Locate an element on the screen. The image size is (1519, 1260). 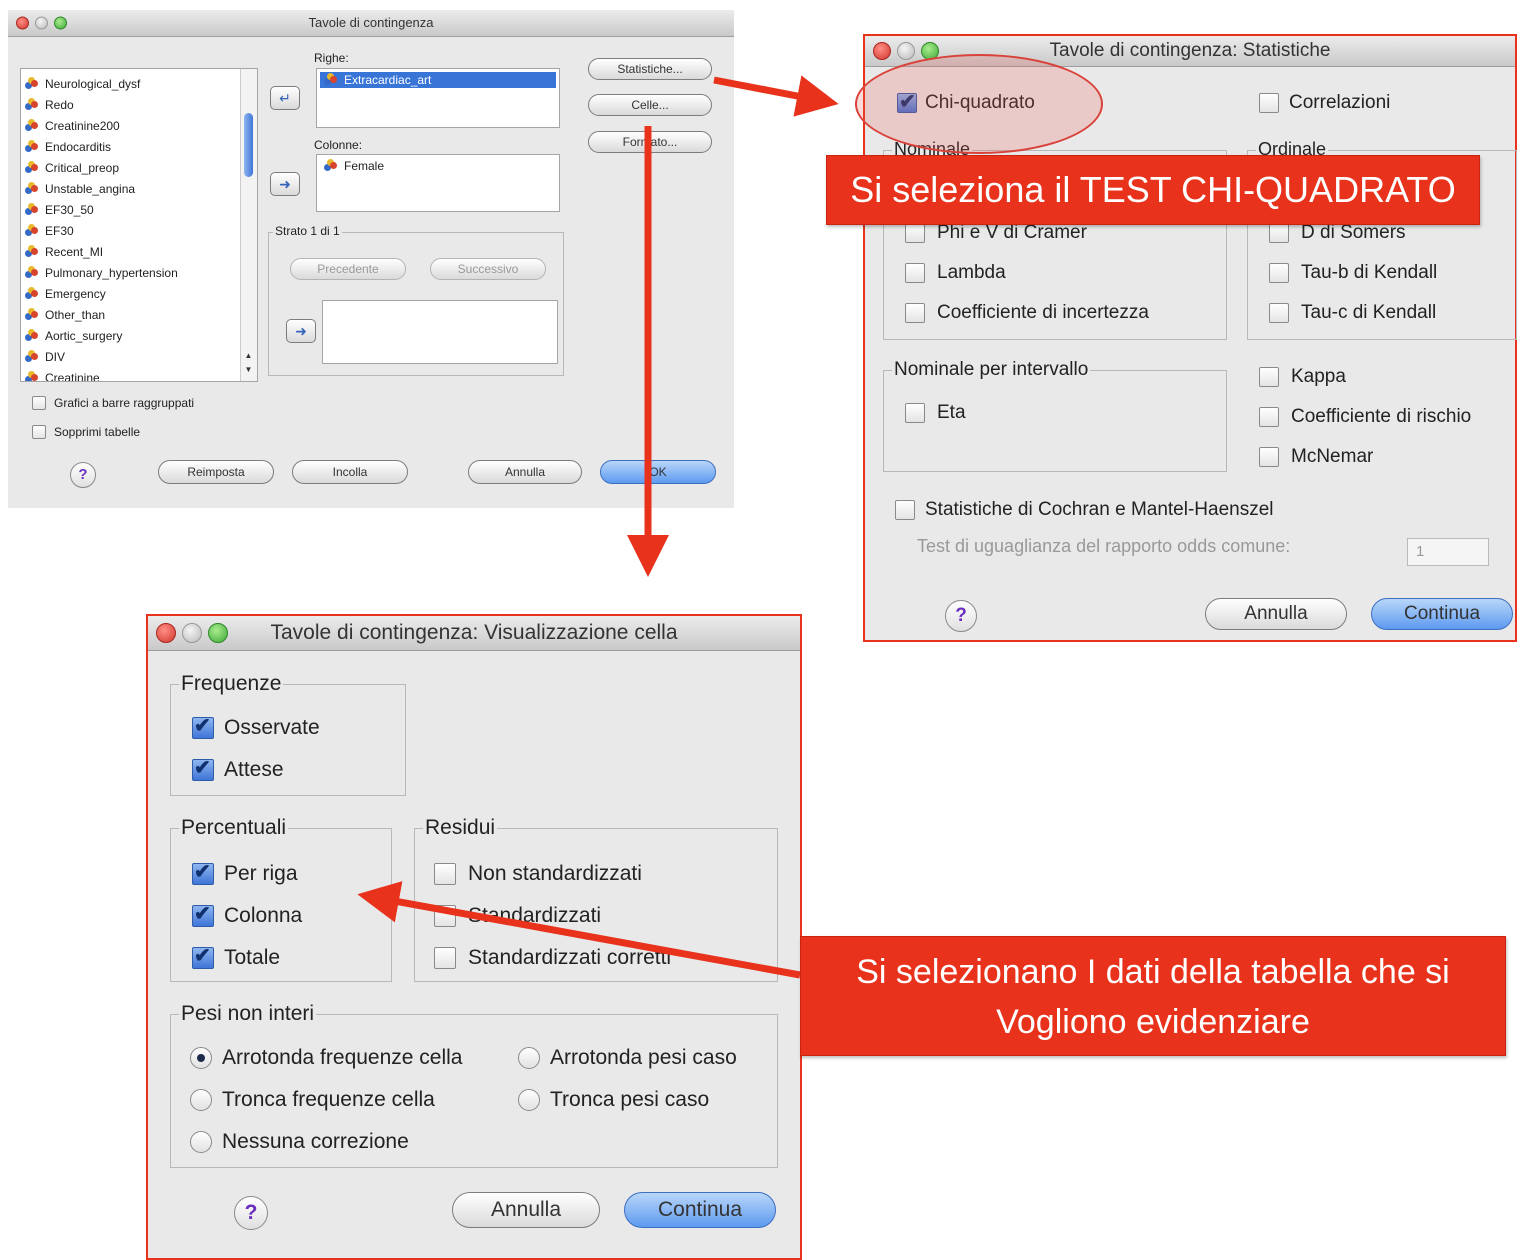
kendall-b-option: Tau-b di Kendall is located at coordinates (1353, 273).